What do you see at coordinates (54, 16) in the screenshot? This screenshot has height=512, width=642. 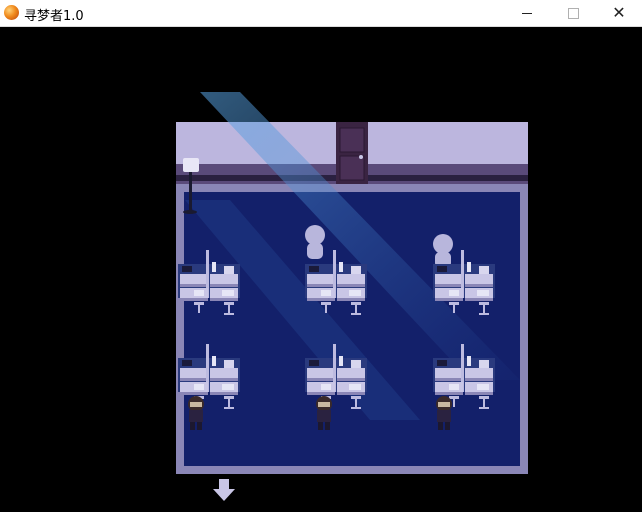 I see `window-title: 寻梦者1.0` at bounding box center [54, 16].